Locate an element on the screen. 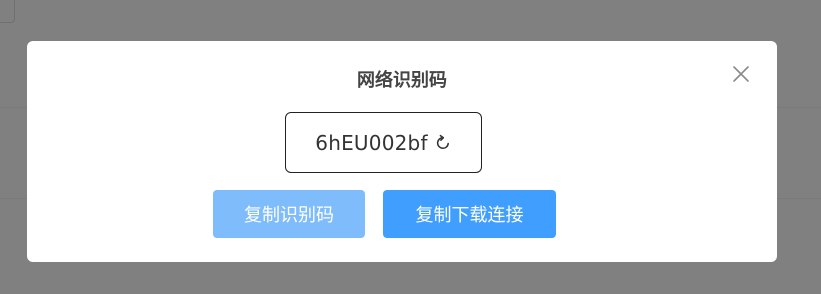 The image size is (821, 294). close-icon is located at coordinates (741, 74).